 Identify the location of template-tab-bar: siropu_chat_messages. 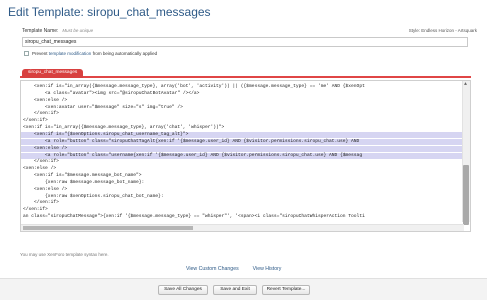
(245, 73).